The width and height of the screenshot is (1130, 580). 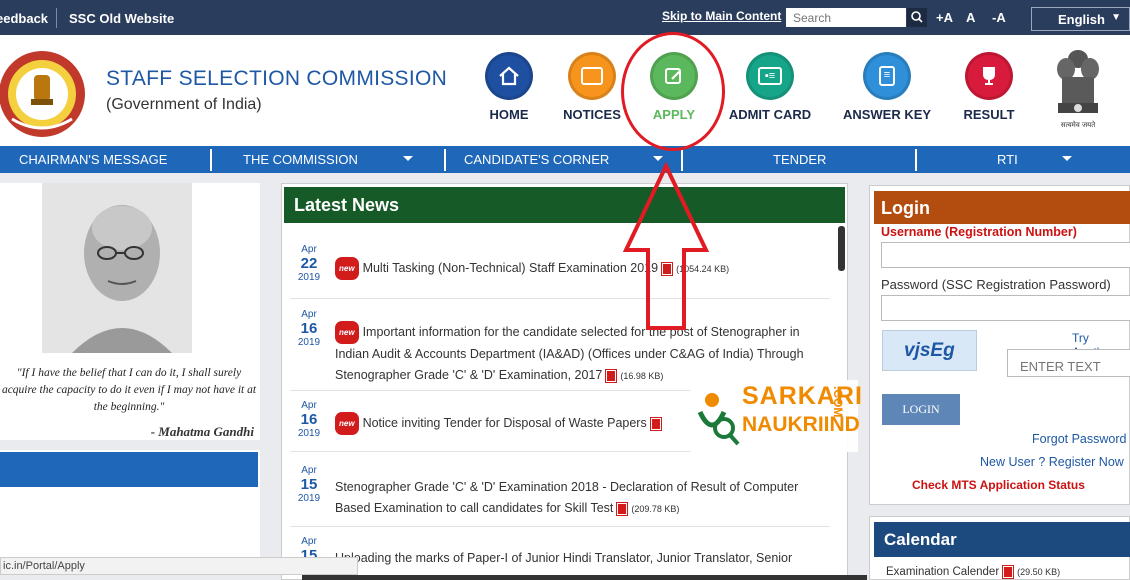 I want to click on ssc-logo, so click(x=45, y=94).